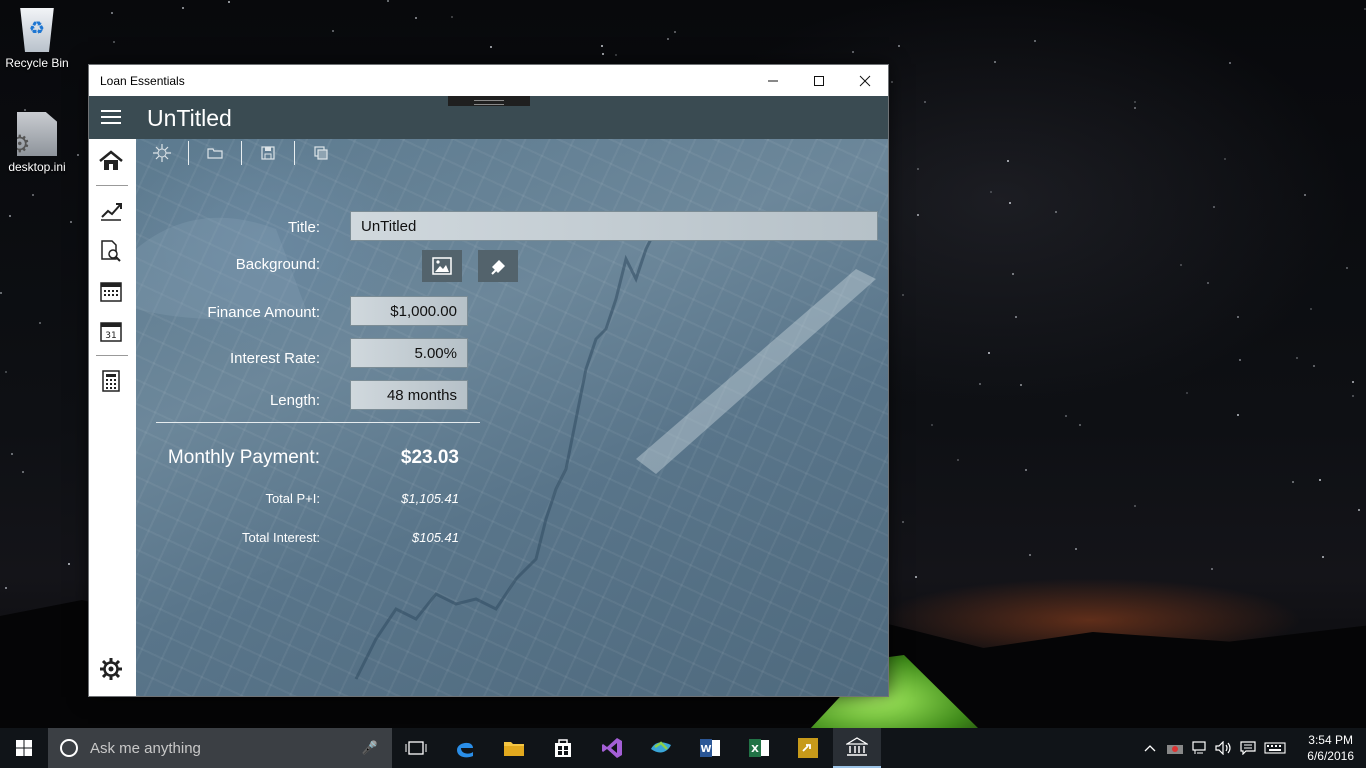 The image size is (1366, 768). Describe the element at coordinates (111, 251) in the screenshot. I see `sidebar-item-search-document` at that location.